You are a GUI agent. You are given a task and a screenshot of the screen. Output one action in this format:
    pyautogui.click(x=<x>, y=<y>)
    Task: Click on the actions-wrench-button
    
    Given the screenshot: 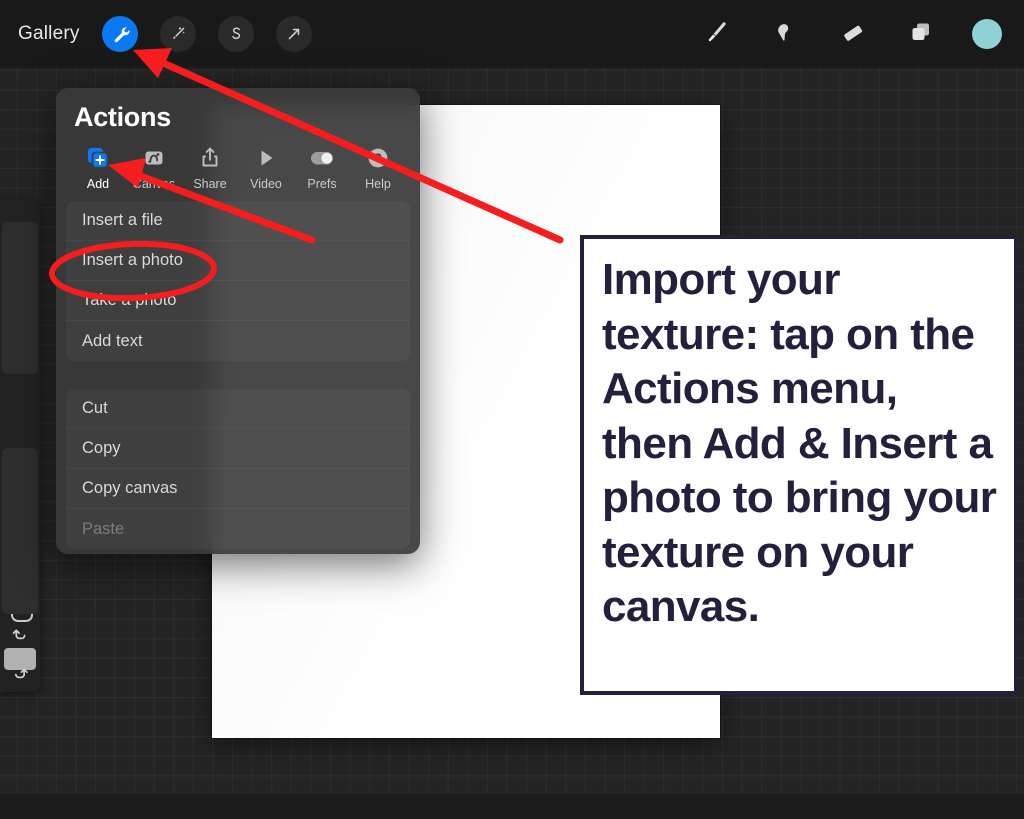 What is the action you would take?
    pyautogui.click(x=119, y=34)
    